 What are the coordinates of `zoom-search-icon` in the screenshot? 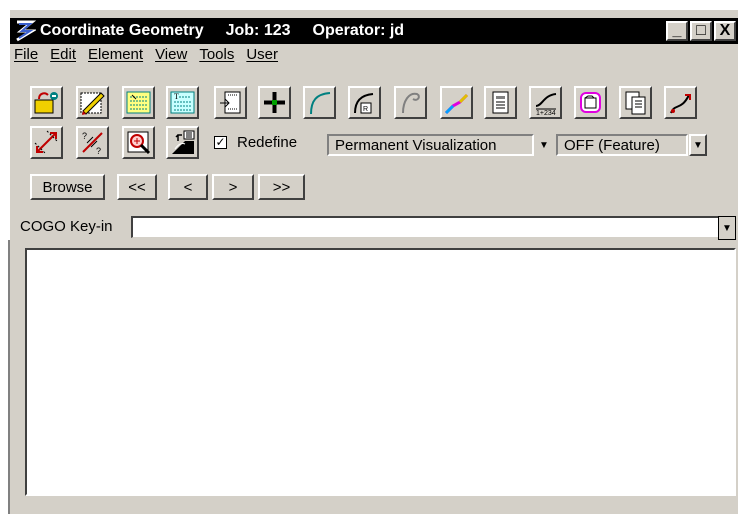 It's located at (139, 143).